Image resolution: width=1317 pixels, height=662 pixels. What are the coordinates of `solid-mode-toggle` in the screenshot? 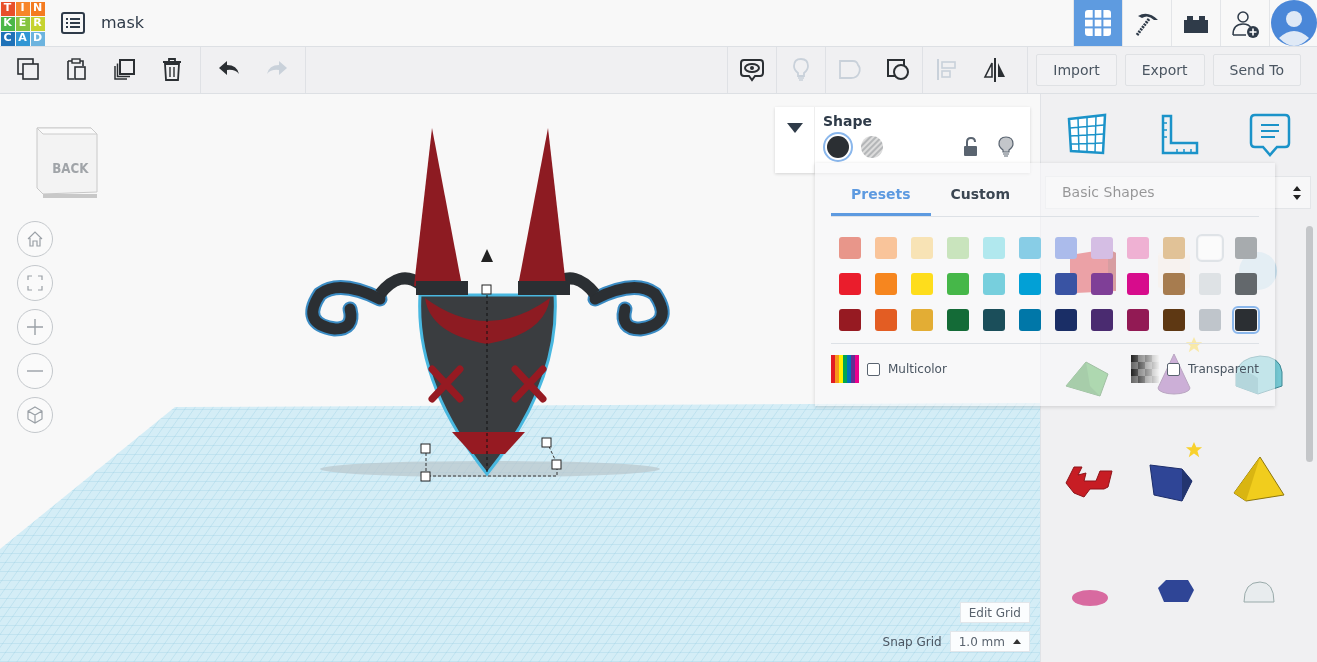 It's located at (838, 147).